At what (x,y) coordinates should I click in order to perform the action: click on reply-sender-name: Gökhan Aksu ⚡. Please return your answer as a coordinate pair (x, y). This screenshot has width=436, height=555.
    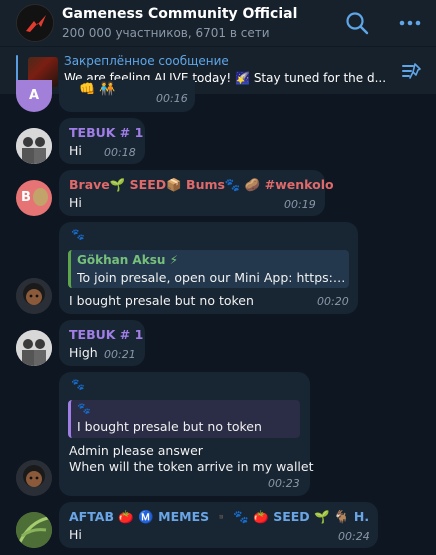
    Looking at the image, I should click on (127, 260).